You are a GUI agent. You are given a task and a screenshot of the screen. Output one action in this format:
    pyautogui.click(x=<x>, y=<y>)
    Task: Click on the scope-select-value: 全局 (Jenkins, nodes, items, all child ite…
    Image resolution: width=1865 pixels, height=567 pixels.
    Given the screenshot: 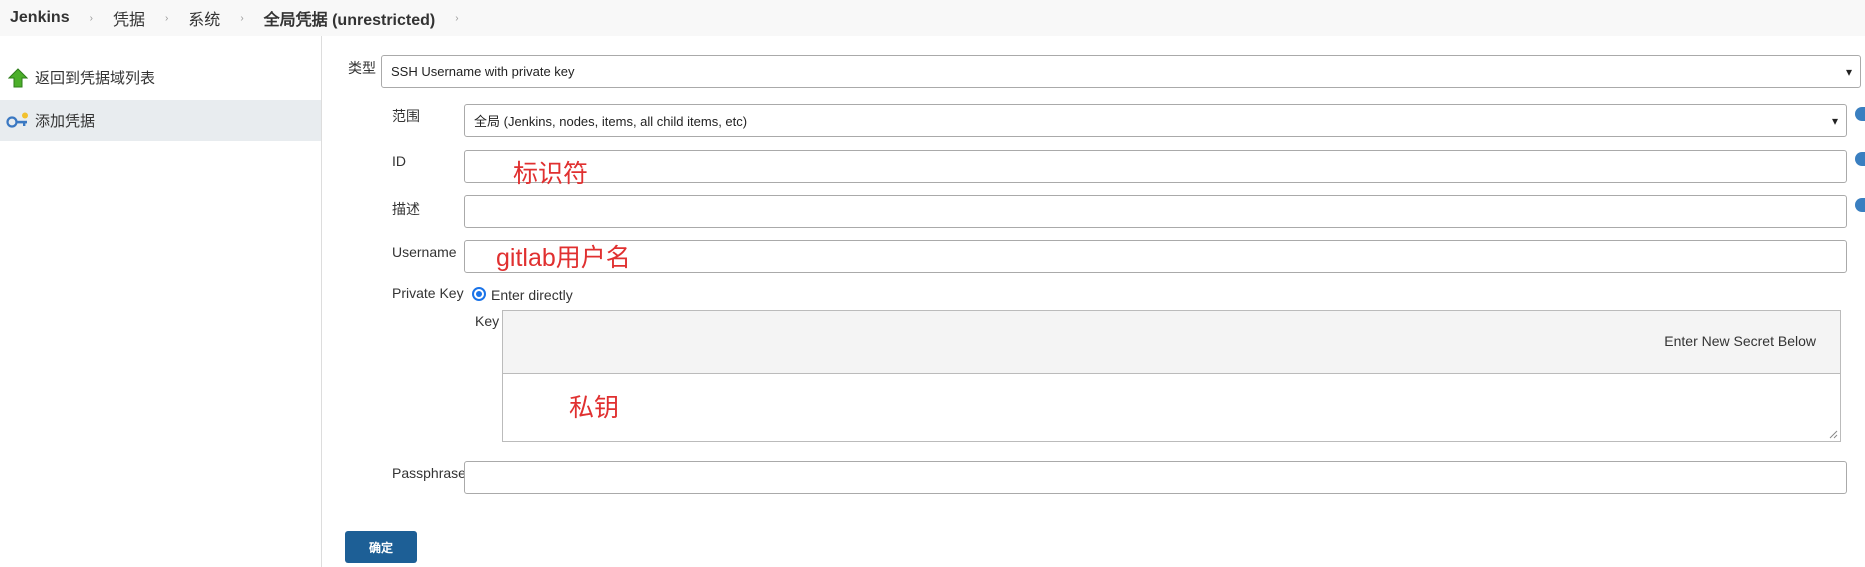 What is the action you would take?
    pyautogui.click(x=611, y=121)
    